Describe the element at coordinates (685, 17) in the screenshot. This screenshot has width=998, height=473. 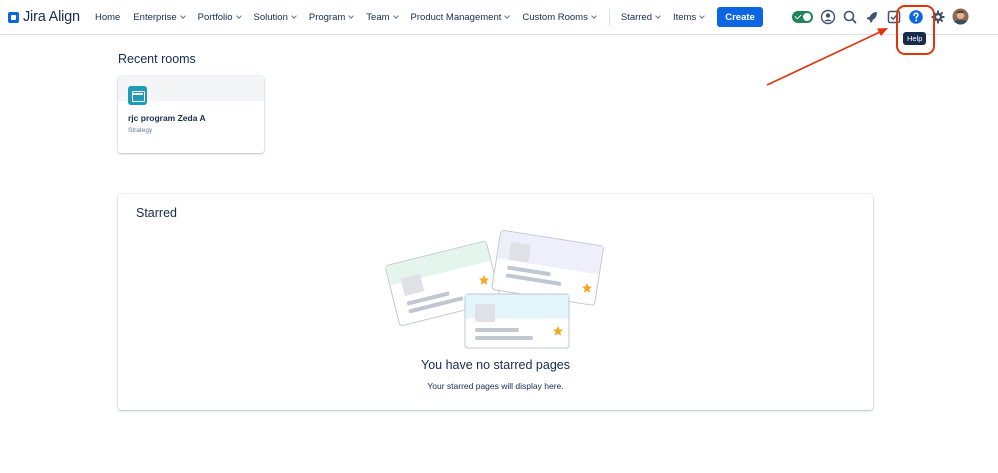
I see `nav-item-label: Items` at that location.